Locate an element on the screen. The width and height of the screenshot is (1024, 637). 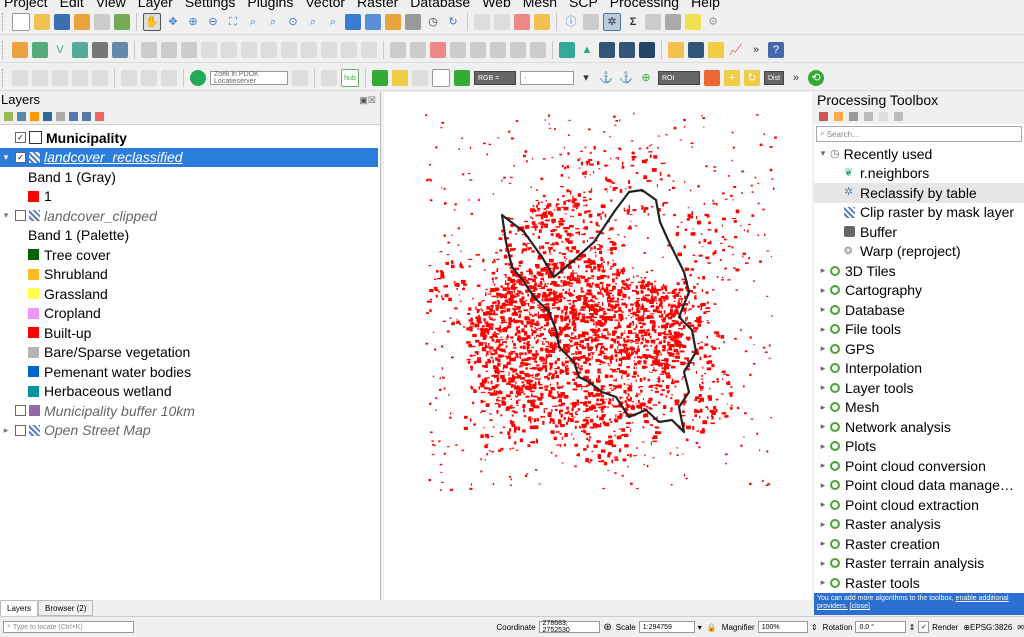
python-console-icon is located at coordinates (676, 50).